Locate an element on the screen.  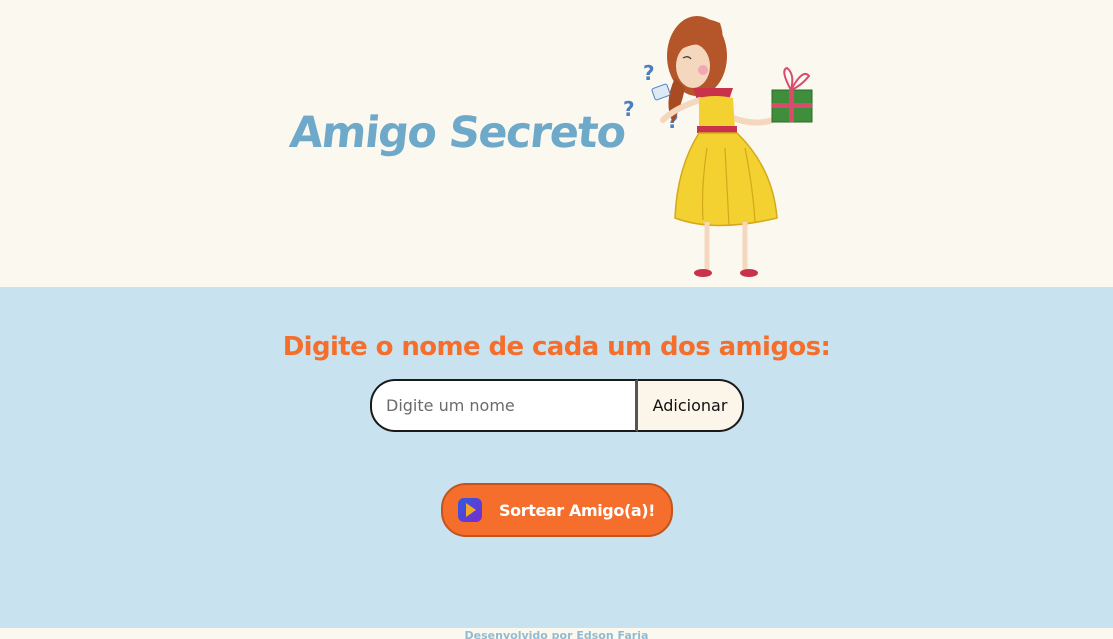
play-icon is located at coordinates (470, 510).